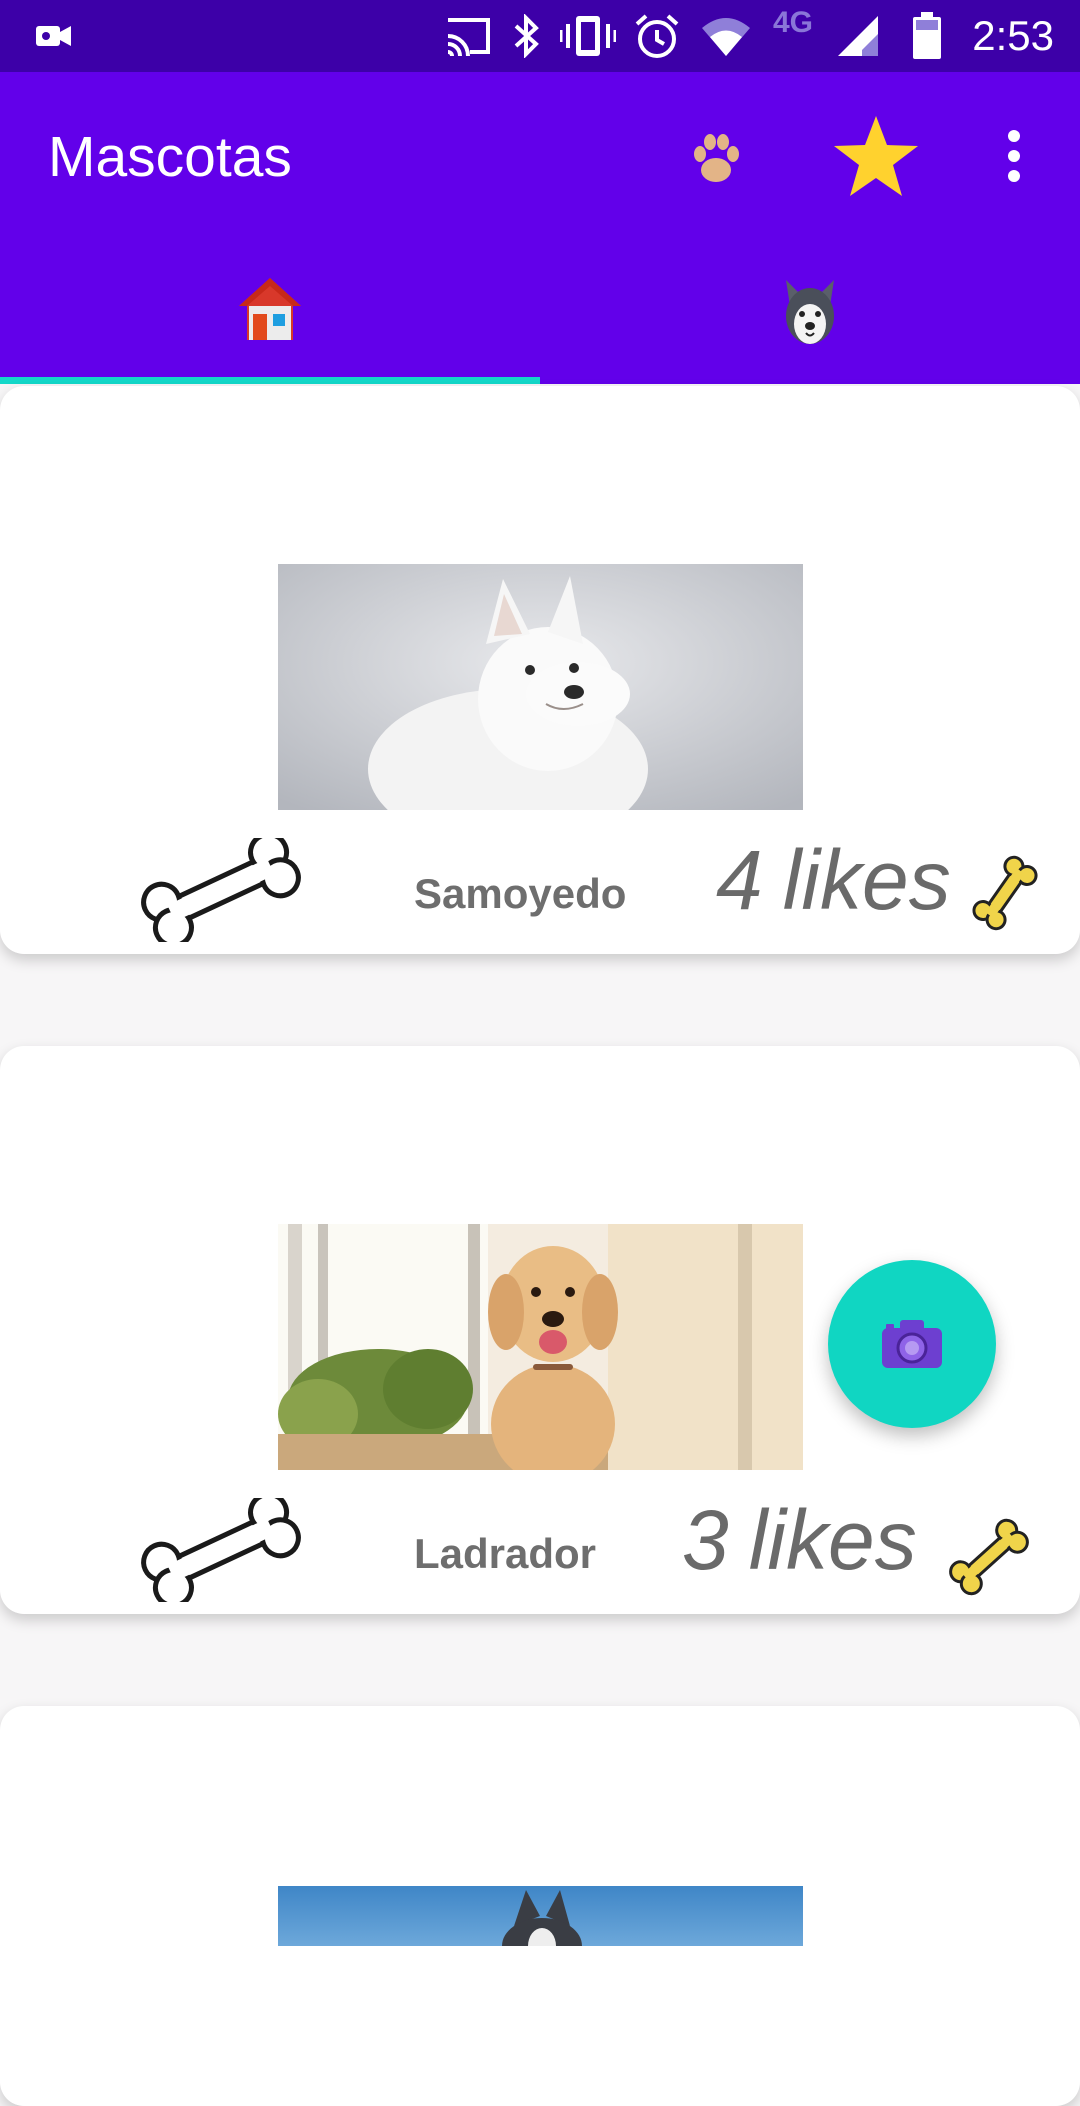 This screenshot has height=2106, width=1080. I want to click on husky-dog-photo, so click(540, 1916).